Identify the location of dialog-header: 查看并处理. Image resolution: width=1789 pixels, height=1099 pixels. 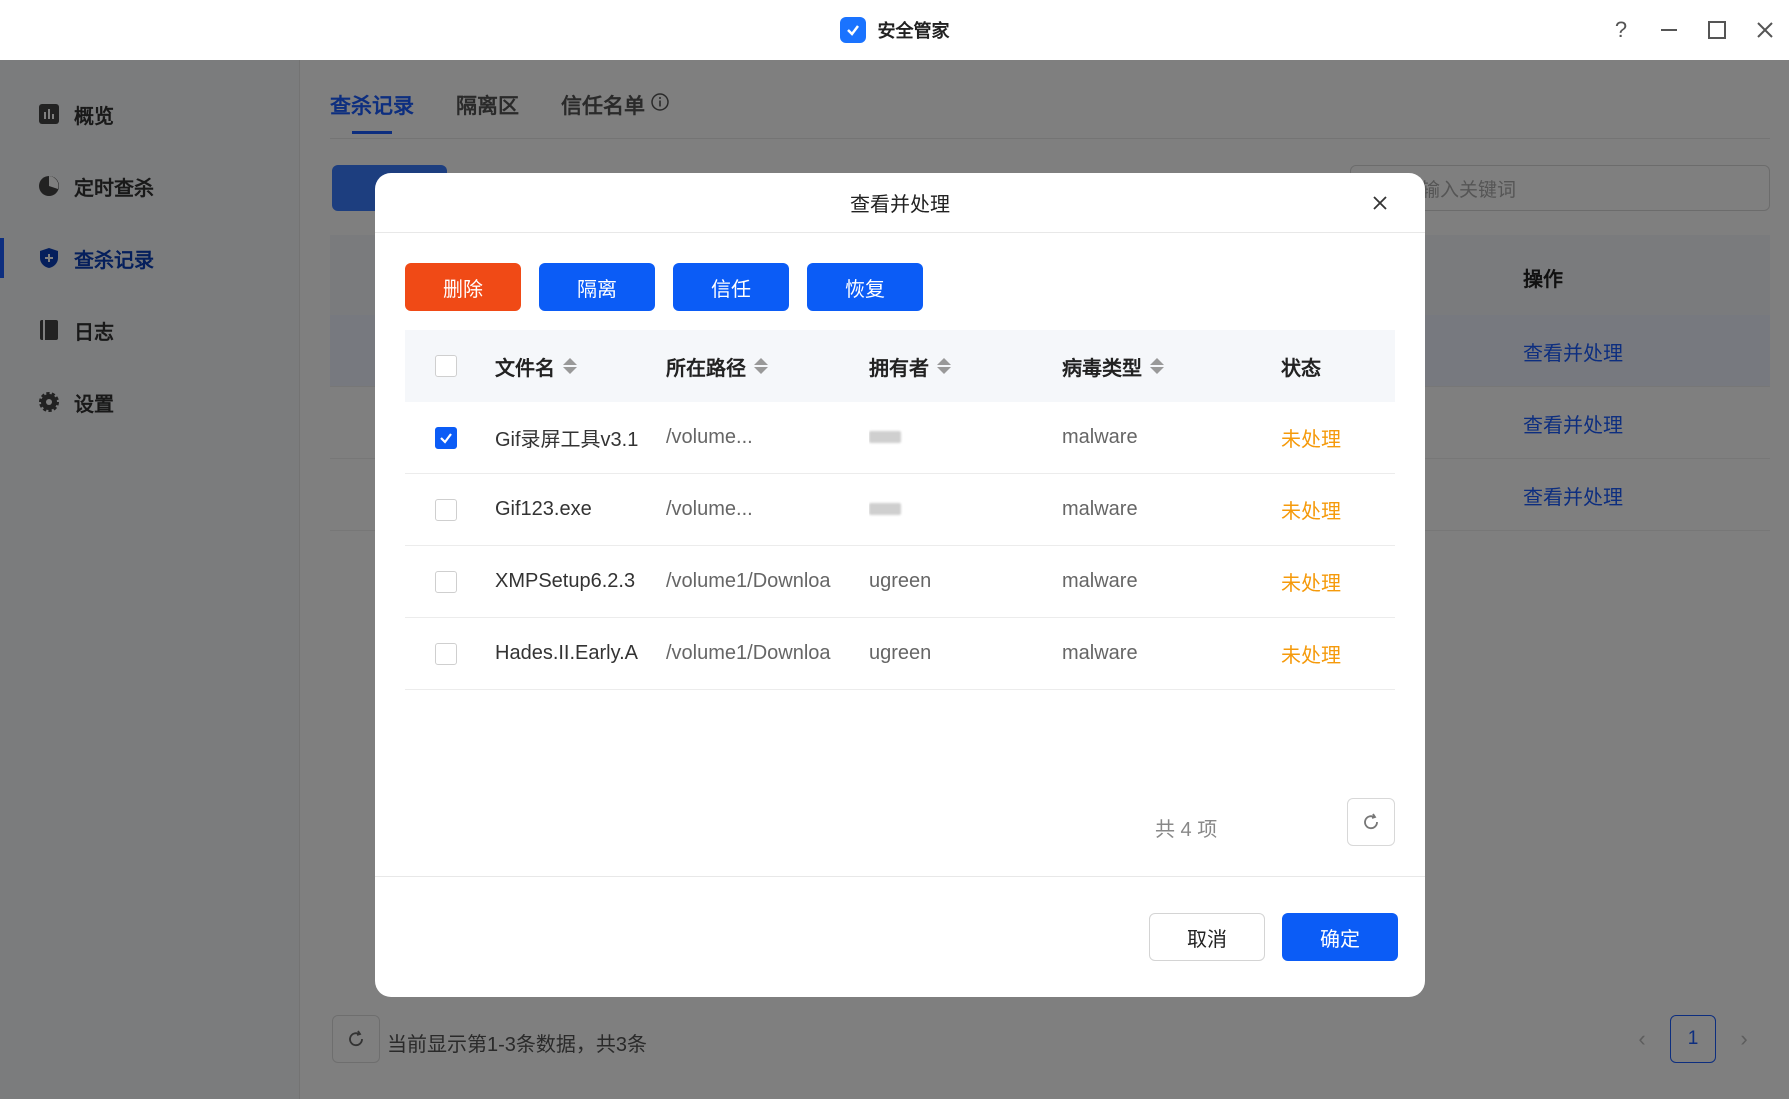
(900, 203).